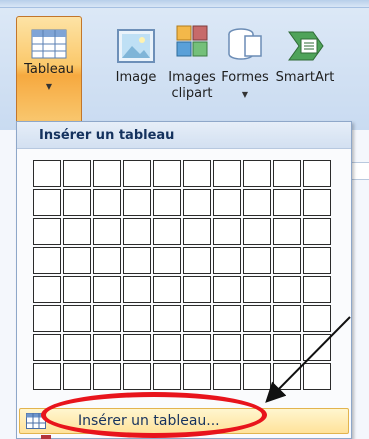 Image resolution: width=369 pixels, height=439 pixels. What do you see at coordinates (46, 437) in the screenshot?
I see `next-menu-item-icon` at bounding box center [46, 437].